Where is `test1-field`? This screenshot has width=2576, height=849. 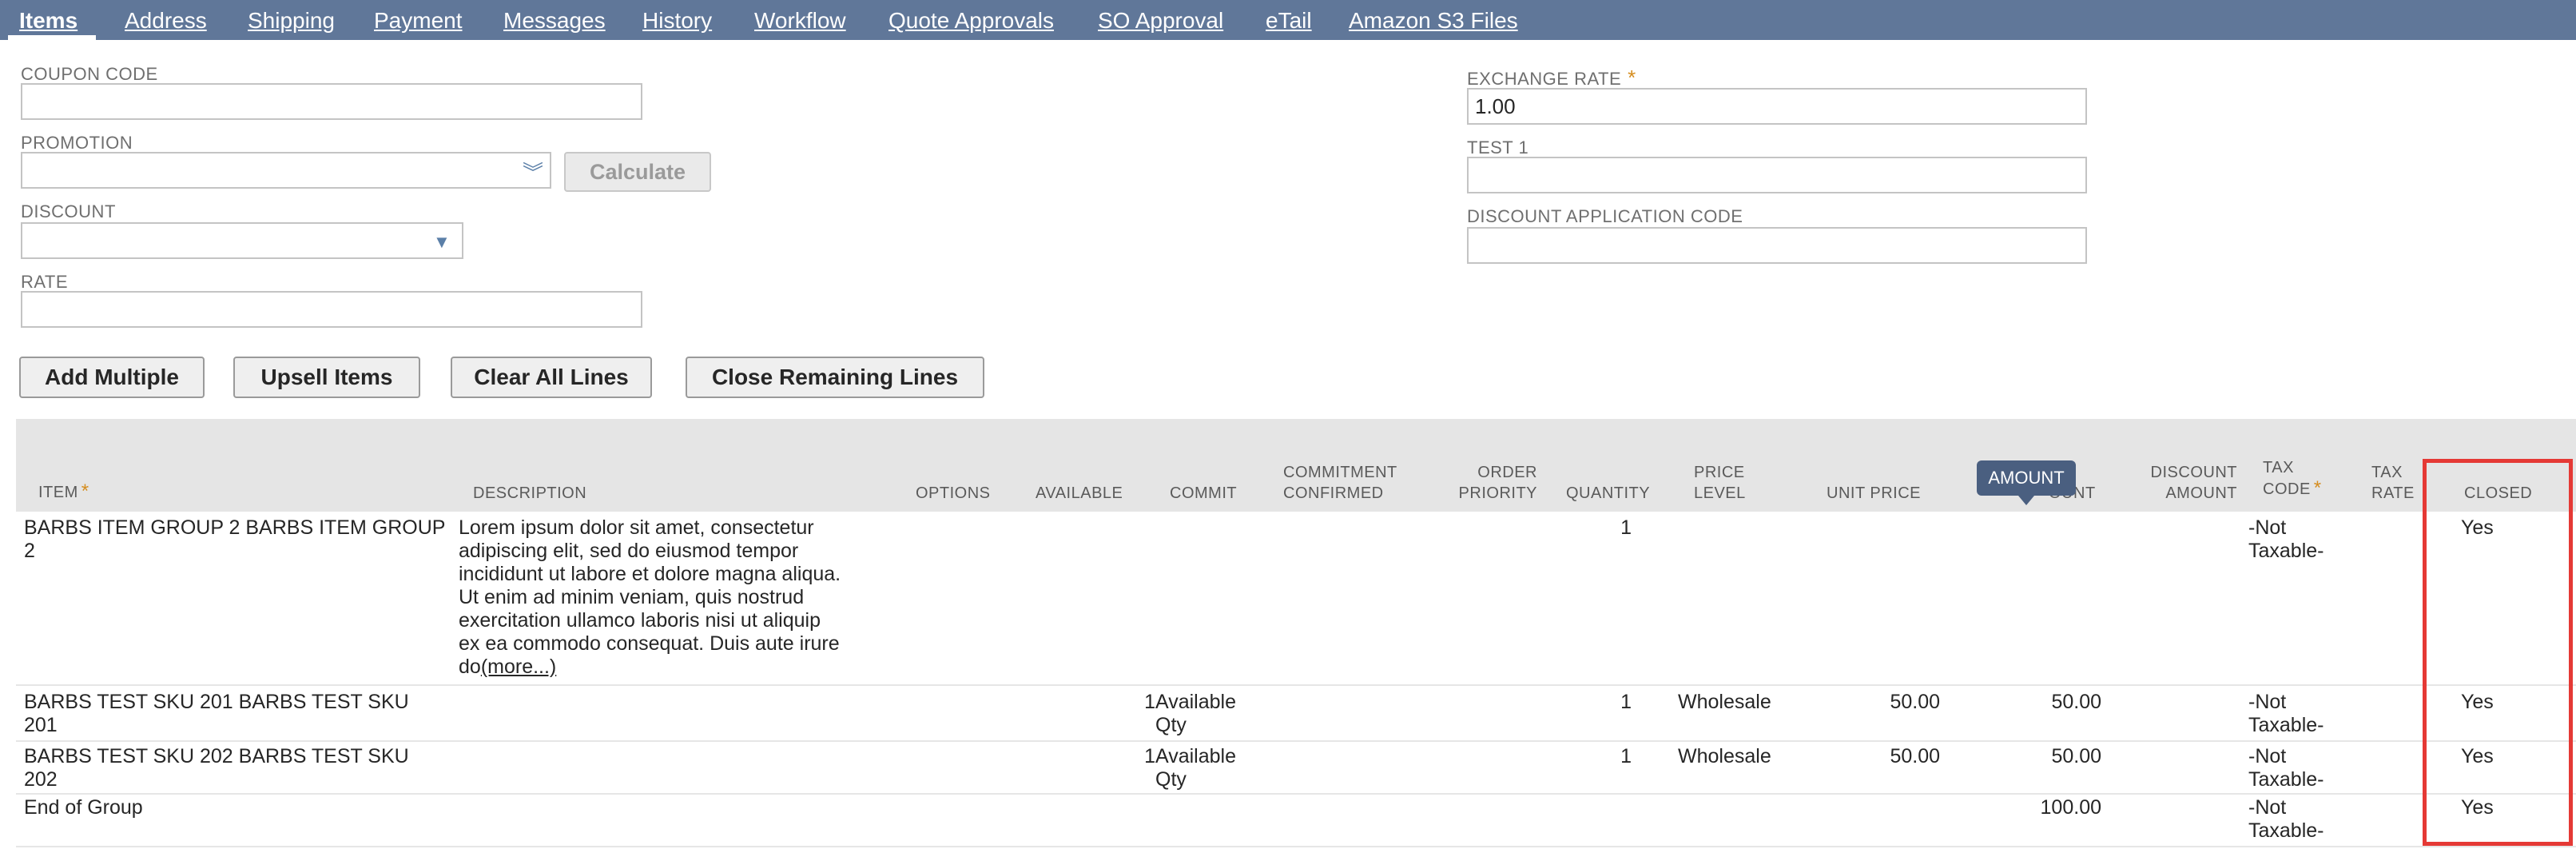 test1-field is located at coordinates (1777, 175).